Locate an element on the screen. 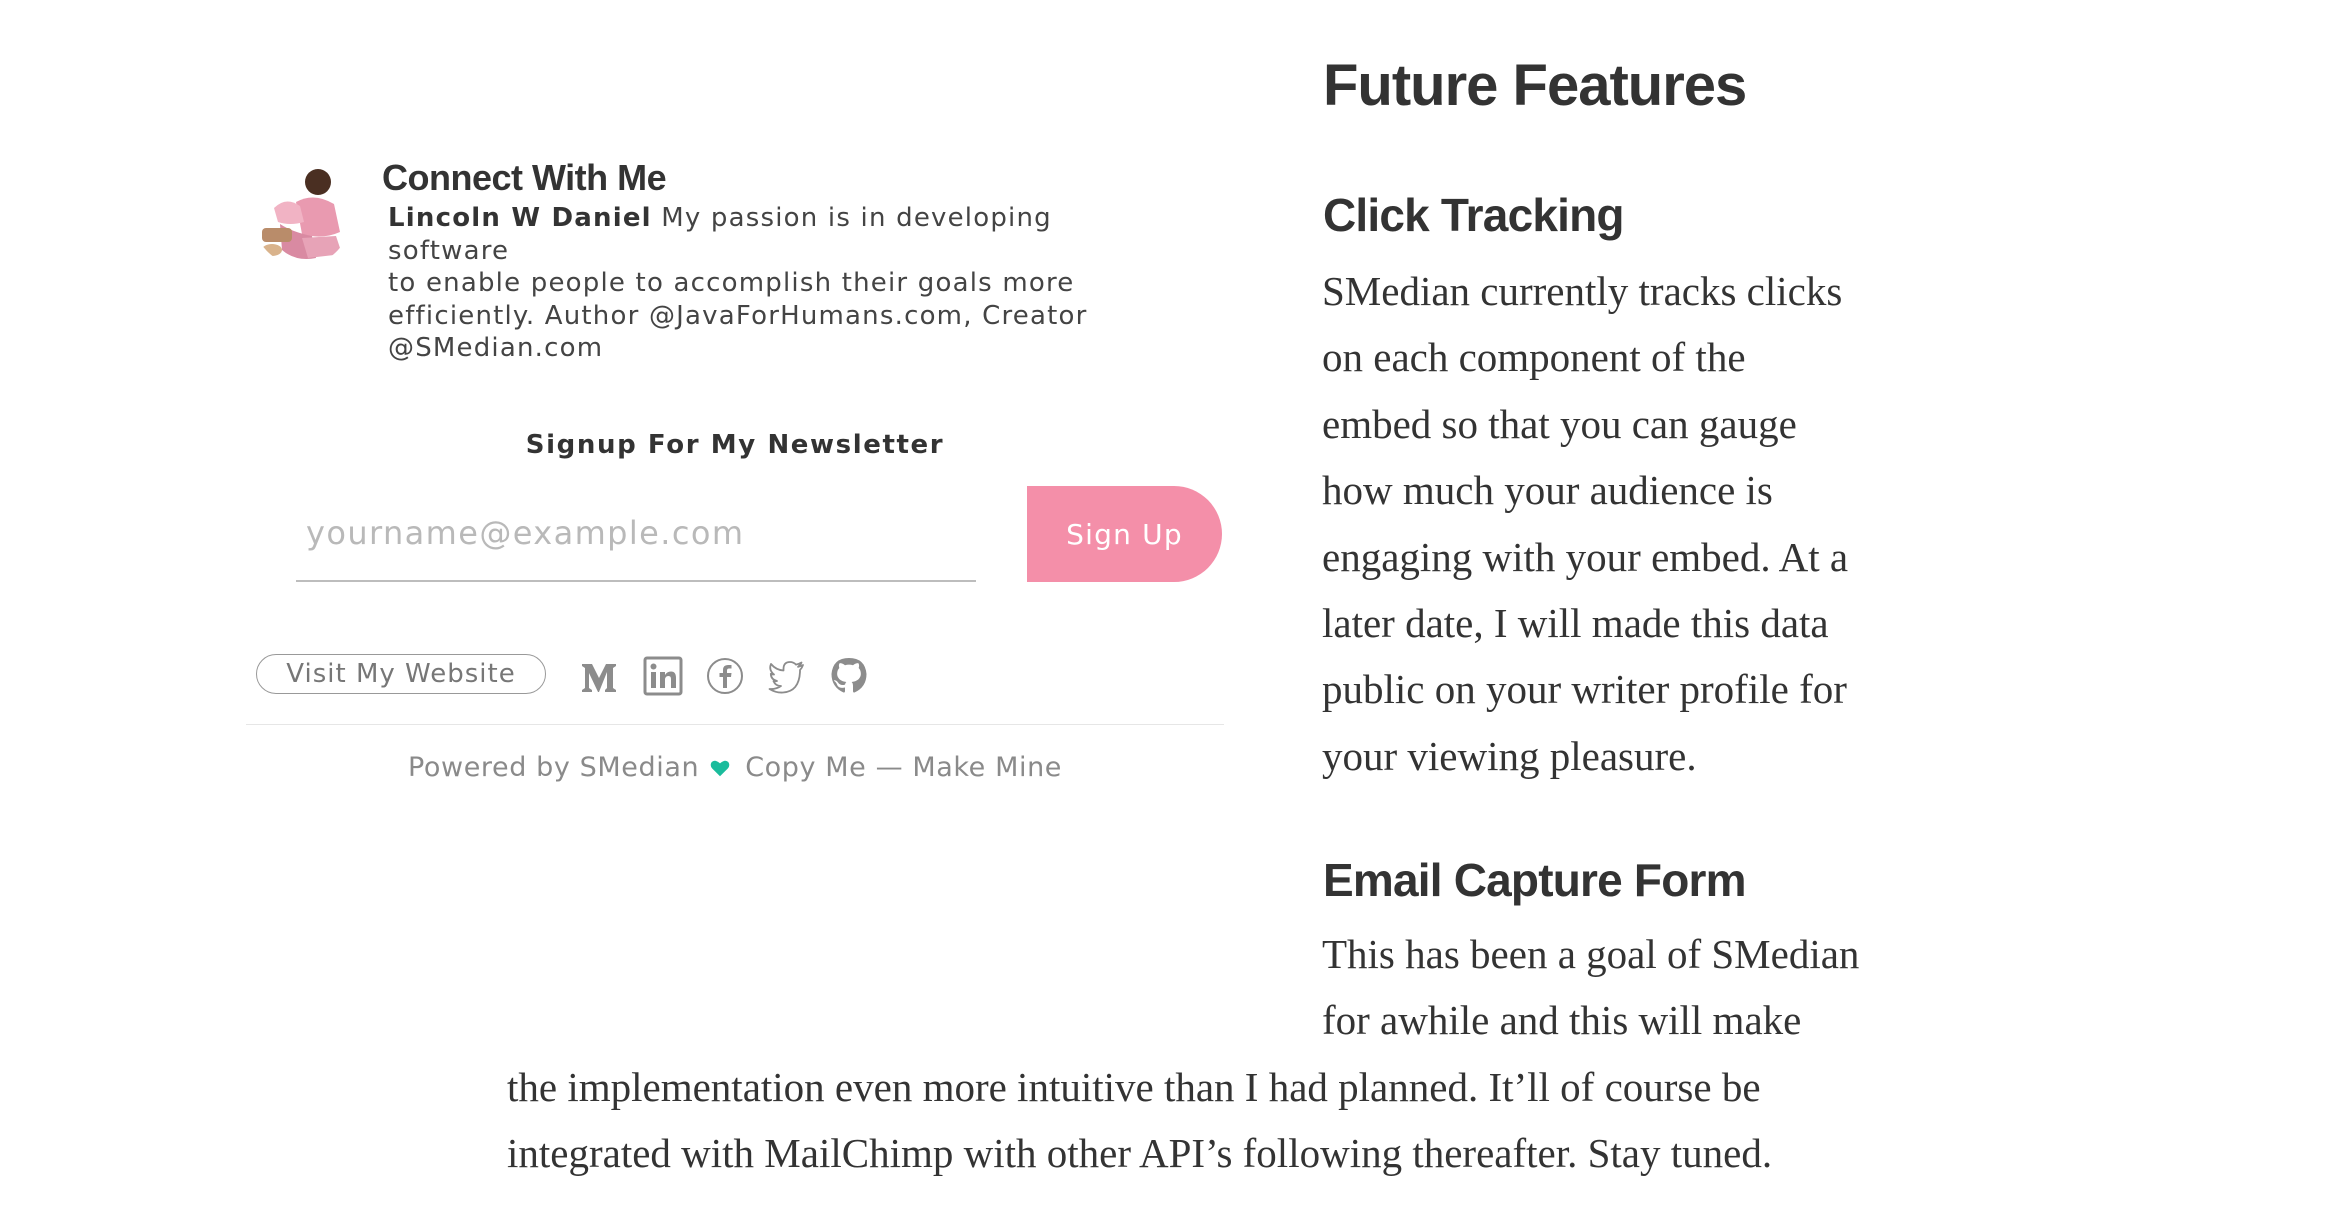 The image size is (2336, 1224). copy-me-link: Copy Me — Make Mine is located at coordinates (903, 767).